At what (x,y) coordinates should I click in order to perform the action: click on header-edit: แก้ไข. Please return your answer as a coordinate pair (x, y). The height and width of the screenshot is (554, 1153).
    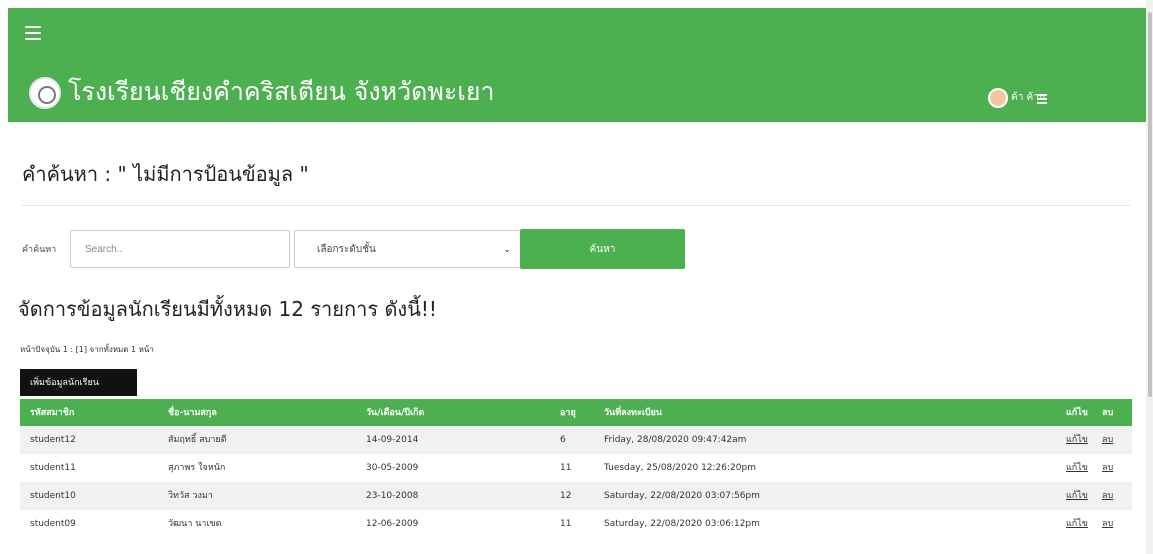
    Looking at the image, I should click on (1077, 412).